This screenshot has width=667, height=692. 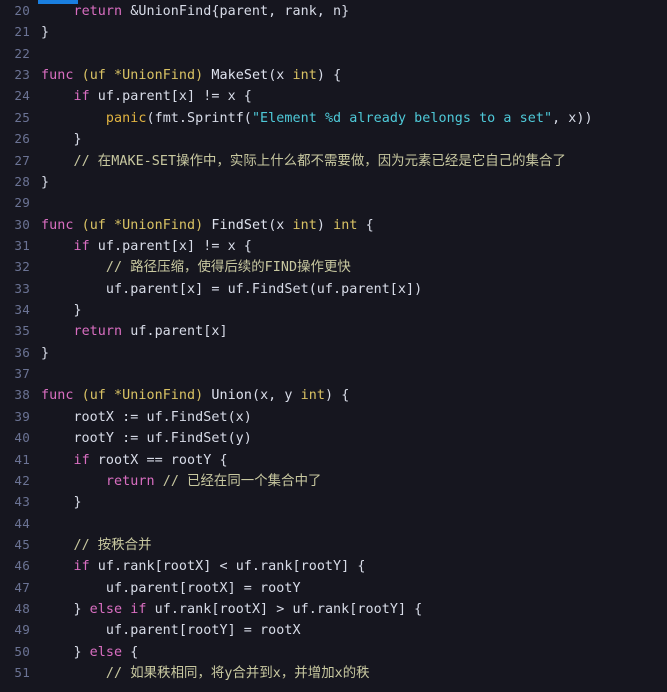 What do you see at coordinates (333, 416) in the screenshot?
I see `code-line: 39 rootX := uf.FindSet(x)` at bounding box center [333, 416].